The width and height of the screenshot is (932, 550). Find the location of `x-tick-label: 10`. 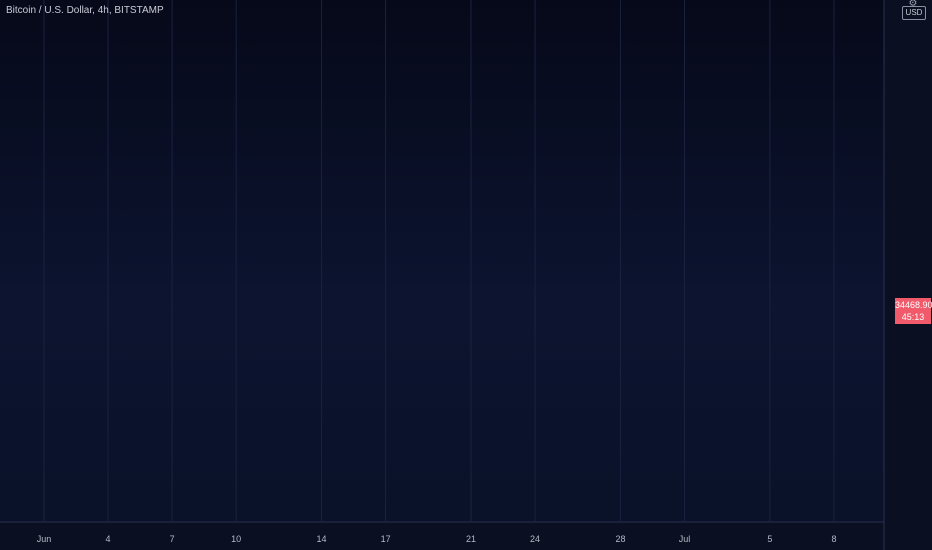

x-tick-label: 10 is located at coordinates (236, 539).